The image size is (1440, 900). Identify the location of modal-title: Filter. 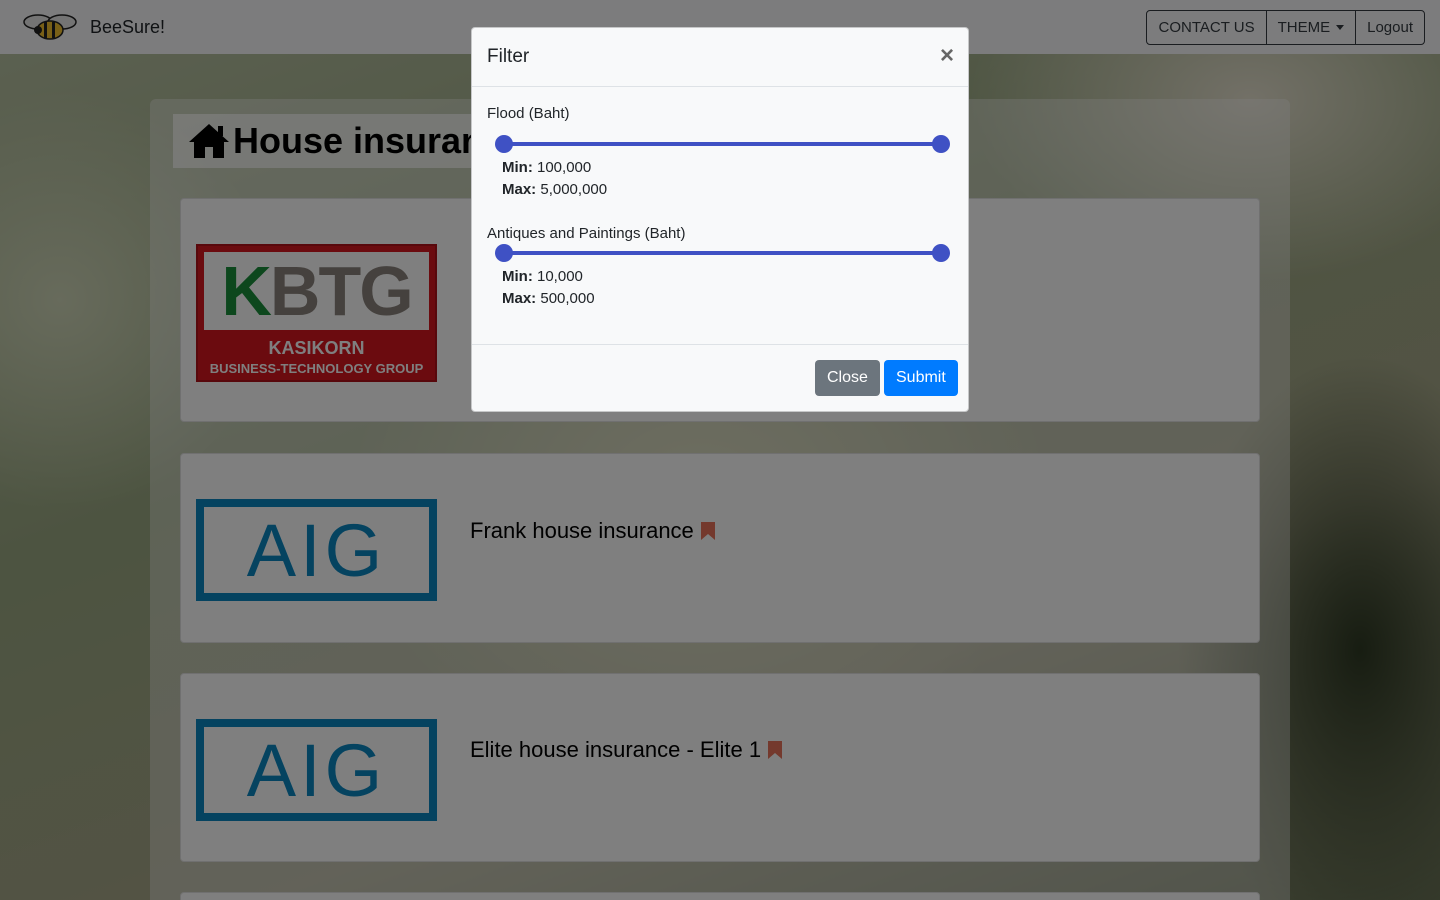
(508, 56).